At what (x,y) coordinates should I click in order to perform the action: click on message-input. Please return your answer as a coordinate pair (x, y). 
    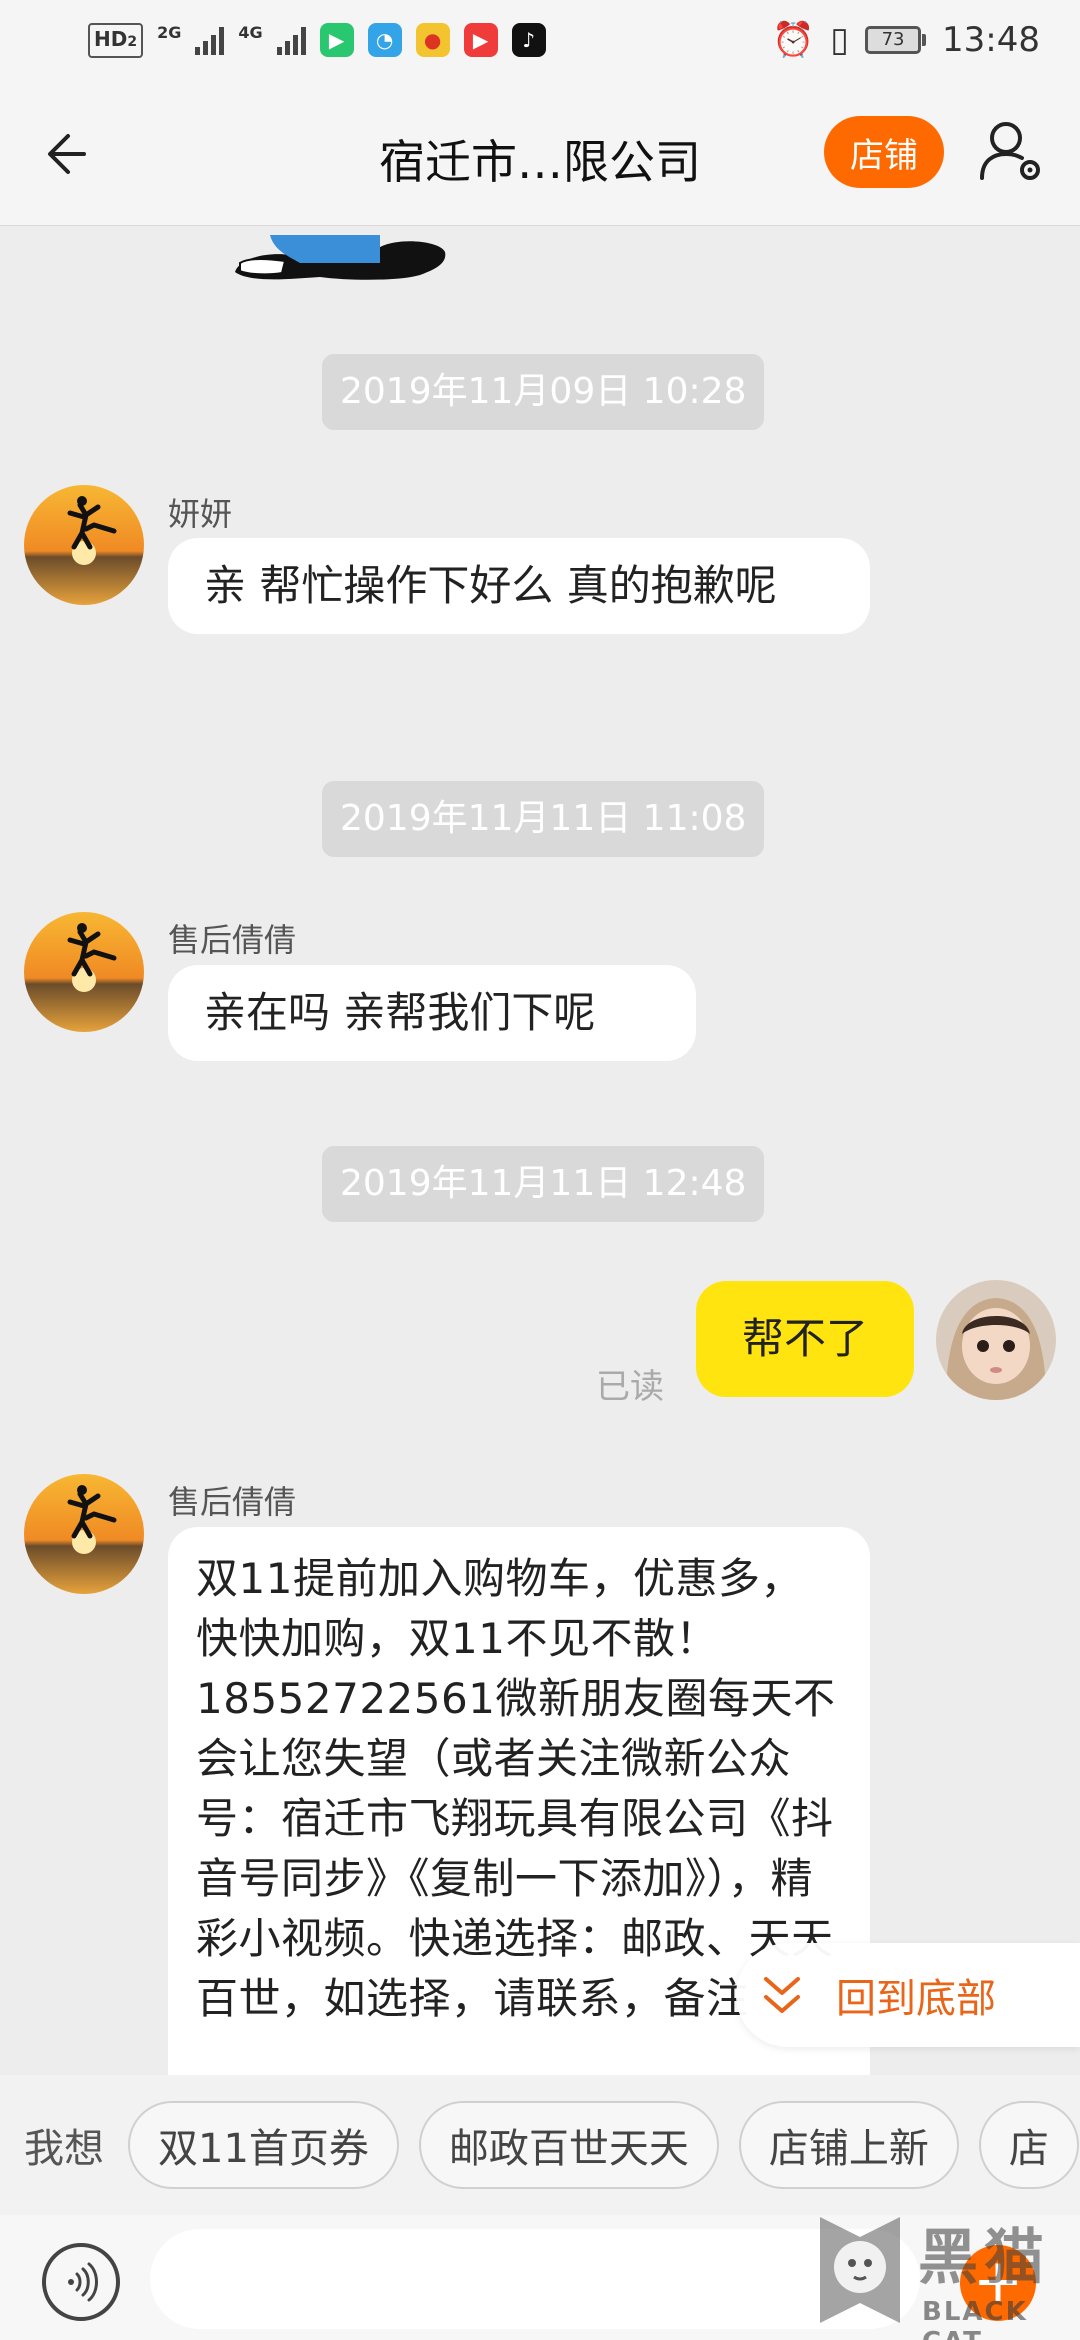
    Looking at the image, I should click on (535, 2279).